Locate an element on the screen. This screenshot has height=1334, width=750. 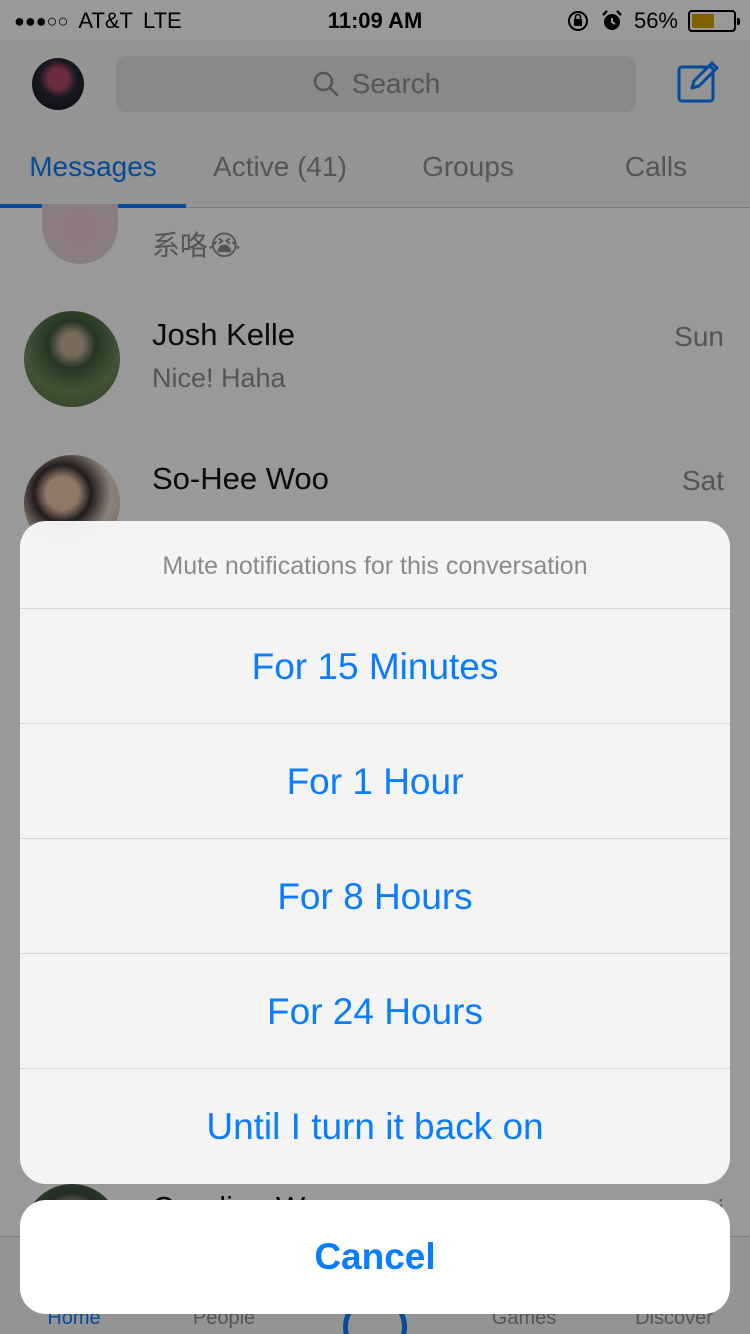
cancel-button: Cancel is located at coordinates (375, 1257).